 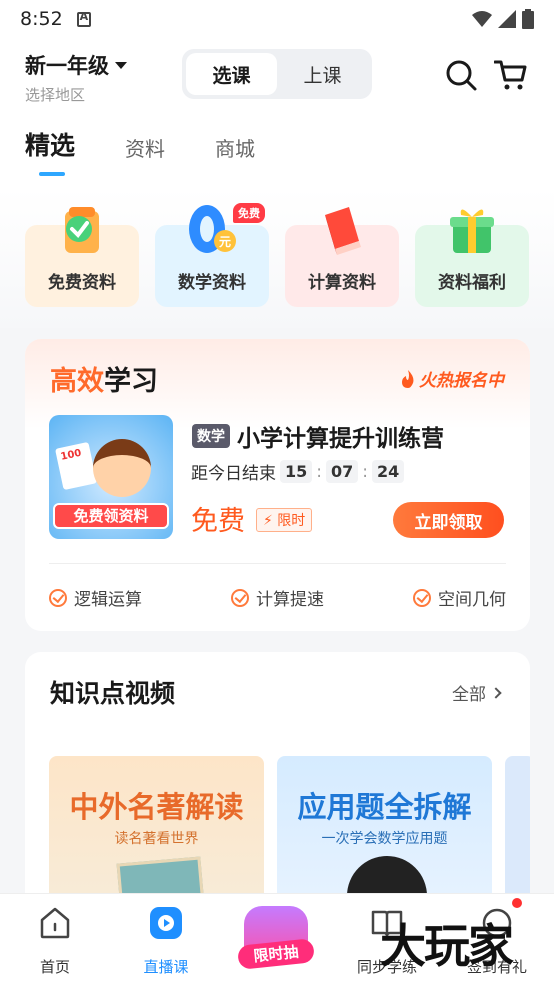 I want to click on quick-item-label: 计算资料, so click(x=342, y=283).